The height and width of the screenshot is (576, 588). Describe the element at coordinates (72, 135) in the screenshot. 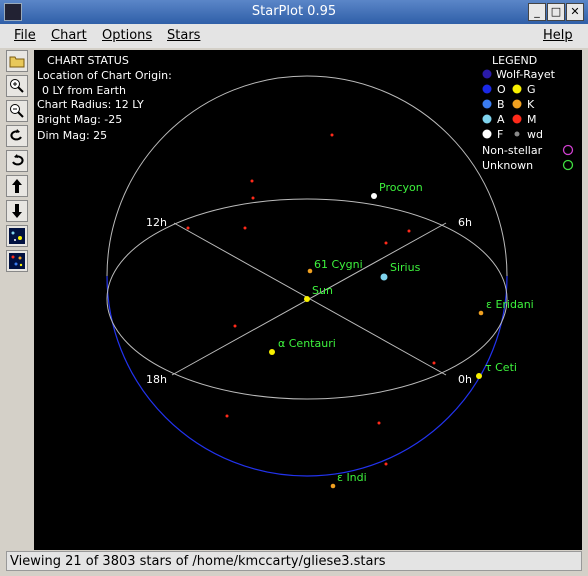

I see `dim-mag: Dim Mag: 25` at that location.